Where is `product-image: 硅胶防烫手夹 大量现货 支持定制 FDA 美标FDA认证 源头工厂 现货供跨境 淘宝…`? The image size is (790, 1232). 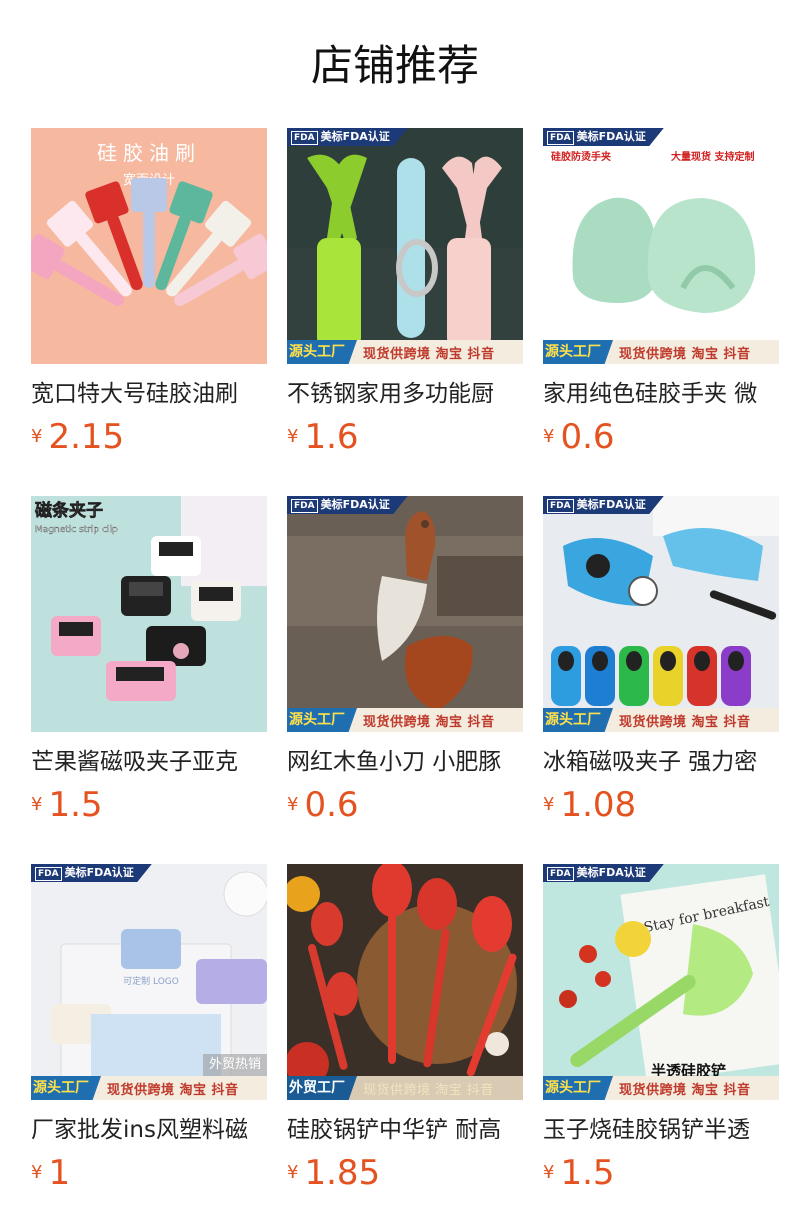 product-image: 硅胶防烫手夹 大量现货 支持定制 FDA 美标FDA认证 源头工厂 现货供跨境 淘宝… is located at coordinates (661, 246).